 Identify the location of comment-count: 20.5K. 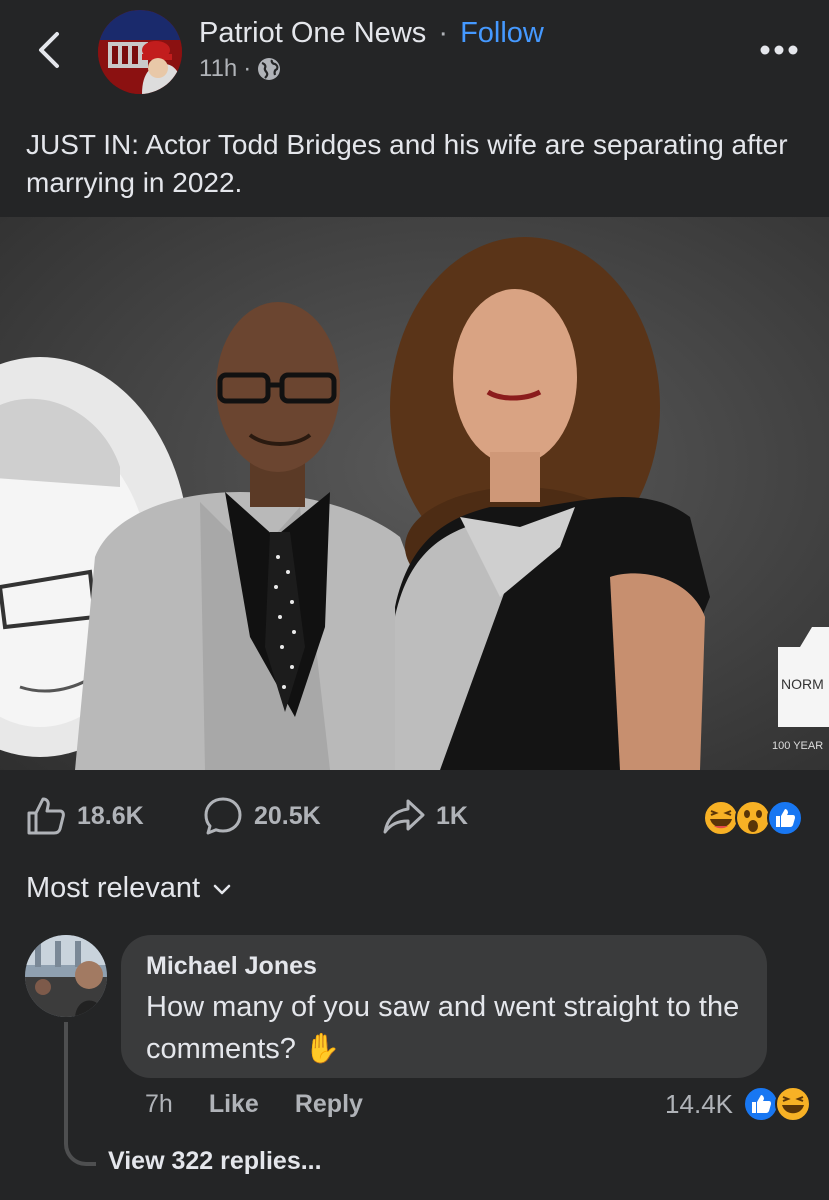
(287, 815).